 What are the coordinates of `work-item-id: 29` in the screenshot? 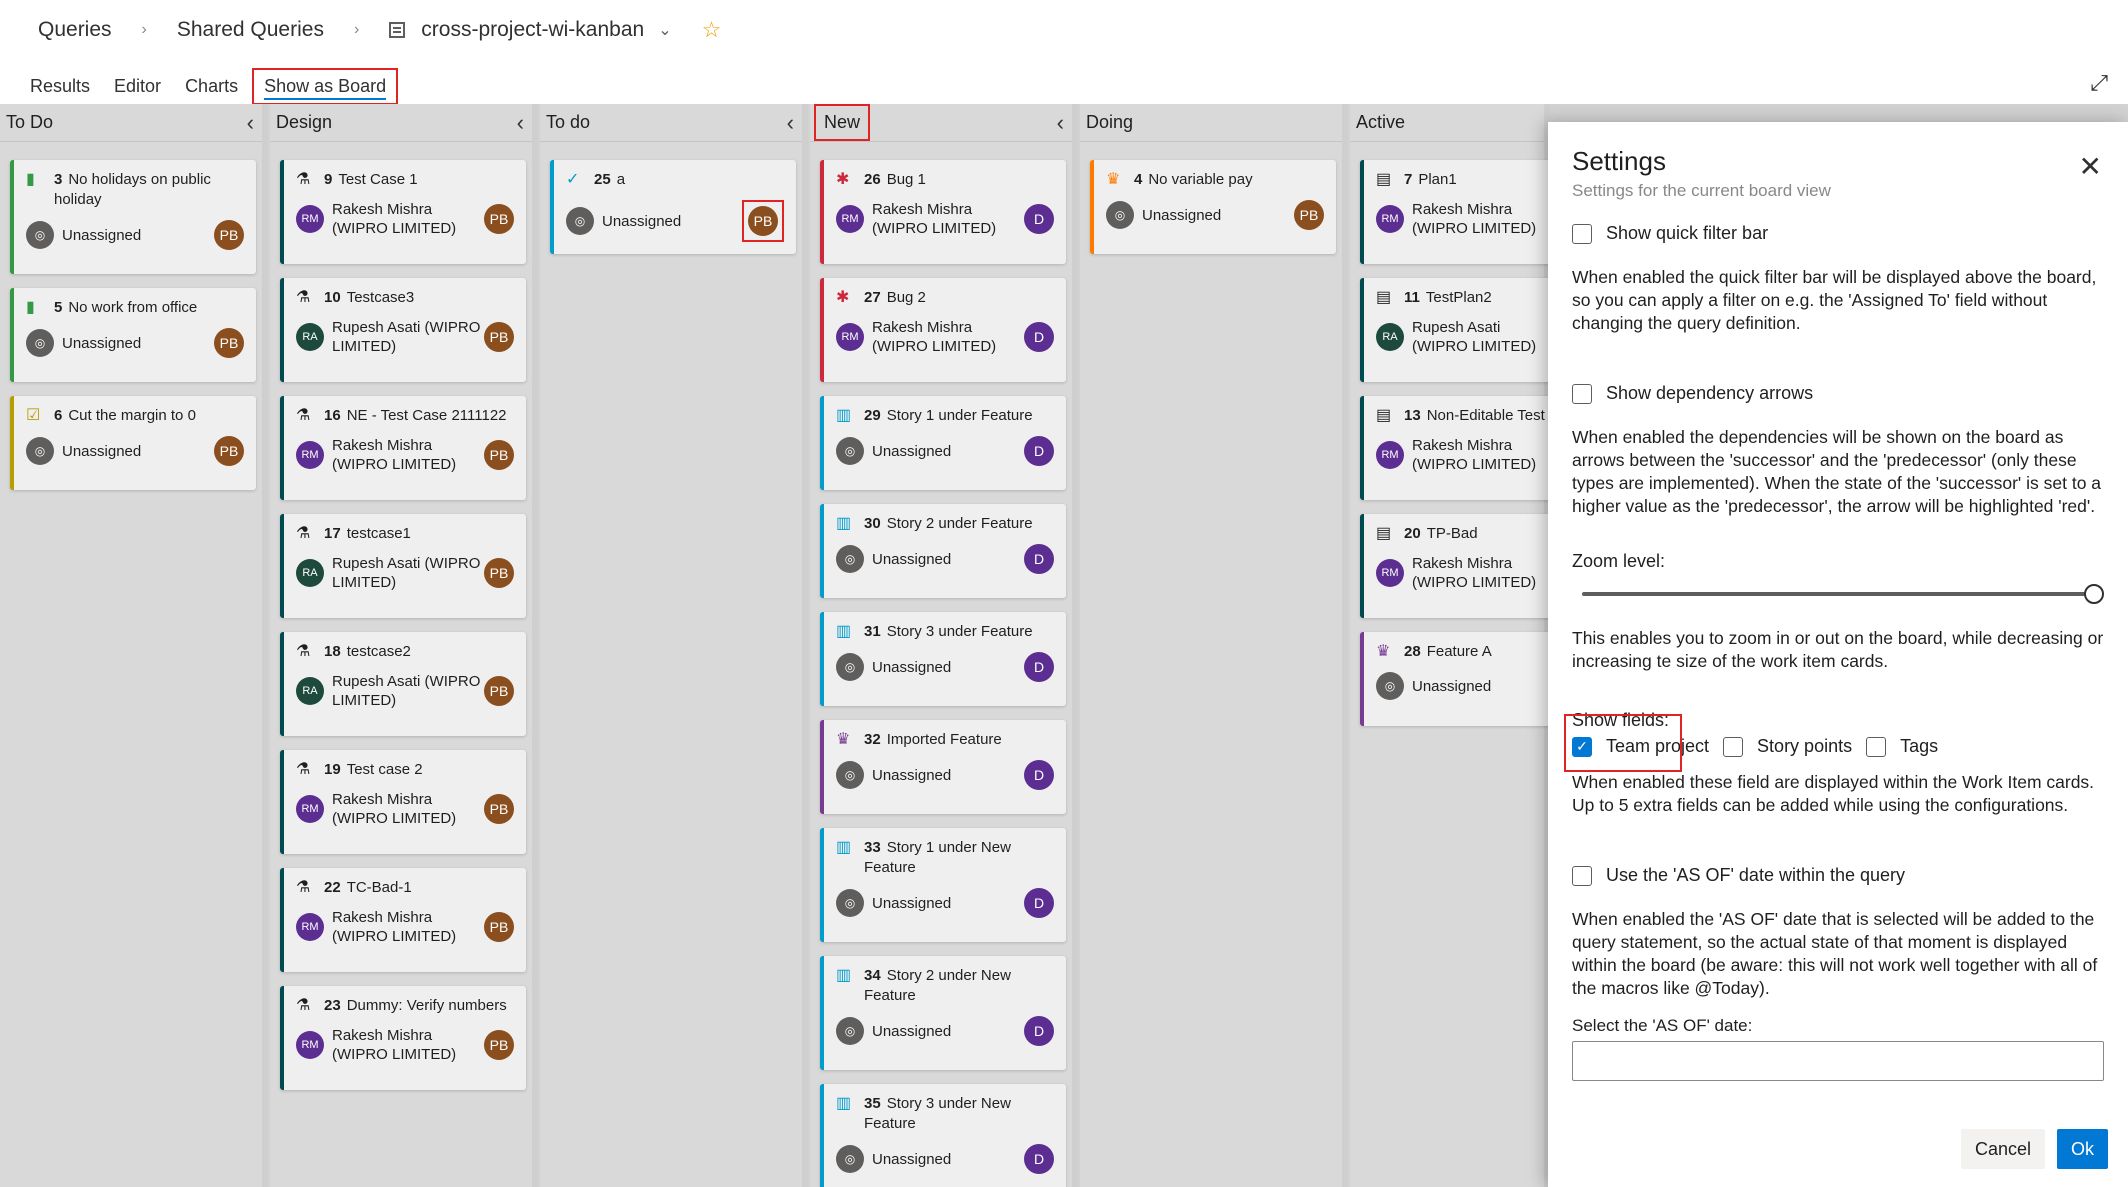 It's located at (872, 415).